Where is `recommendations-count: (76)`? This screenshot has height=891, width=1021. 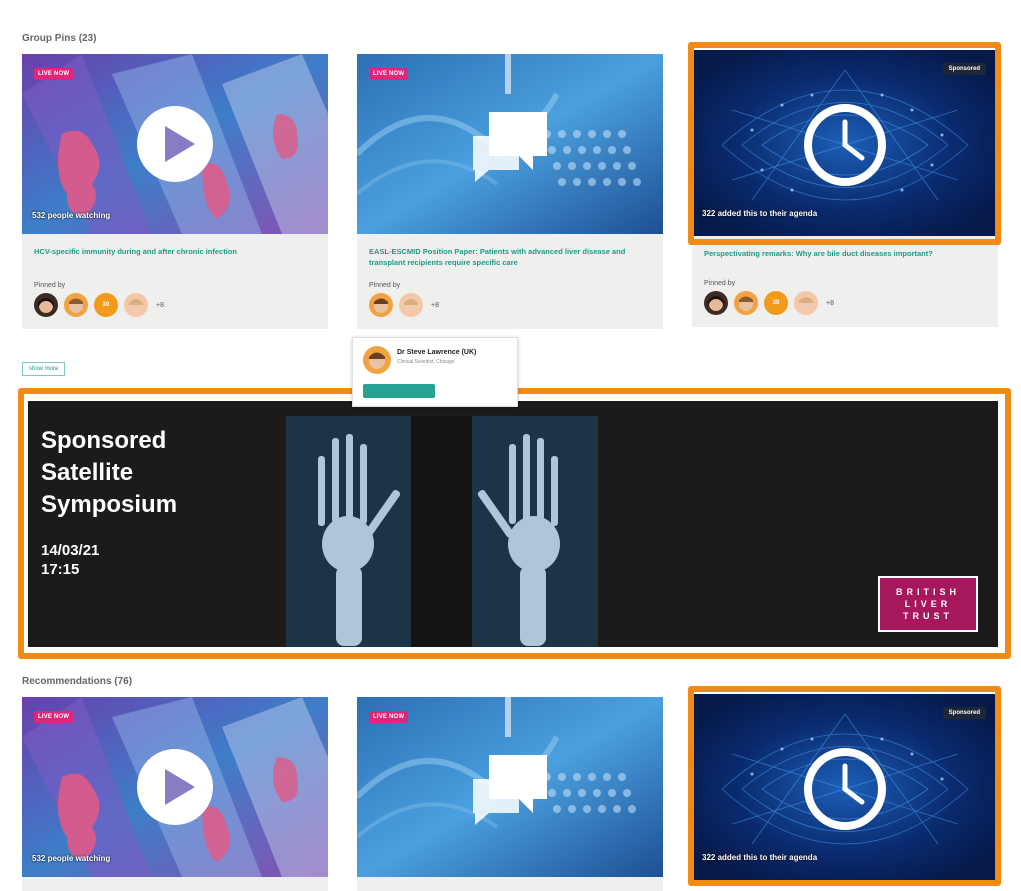 recommendations-count: (76) is located at coordinates (123, 681).